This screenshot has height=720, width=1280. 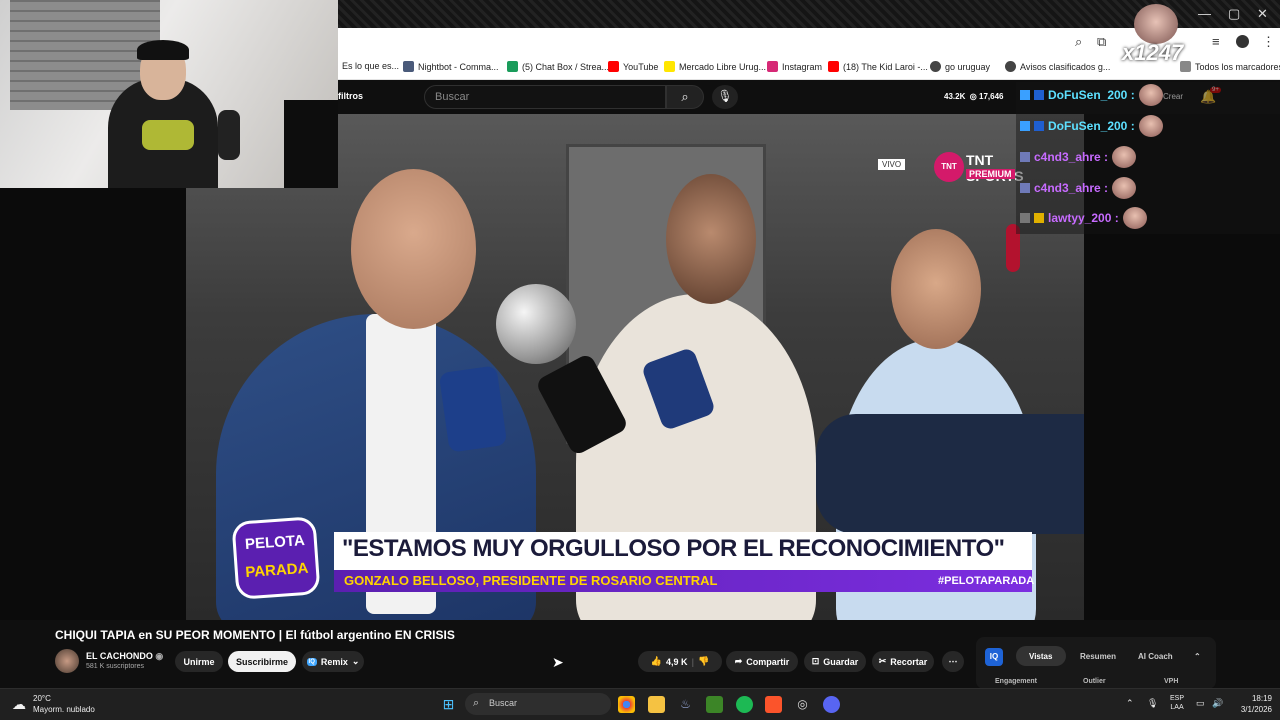 I want to click on zoom-icon: ⌕, so click(x=1078, y=42).